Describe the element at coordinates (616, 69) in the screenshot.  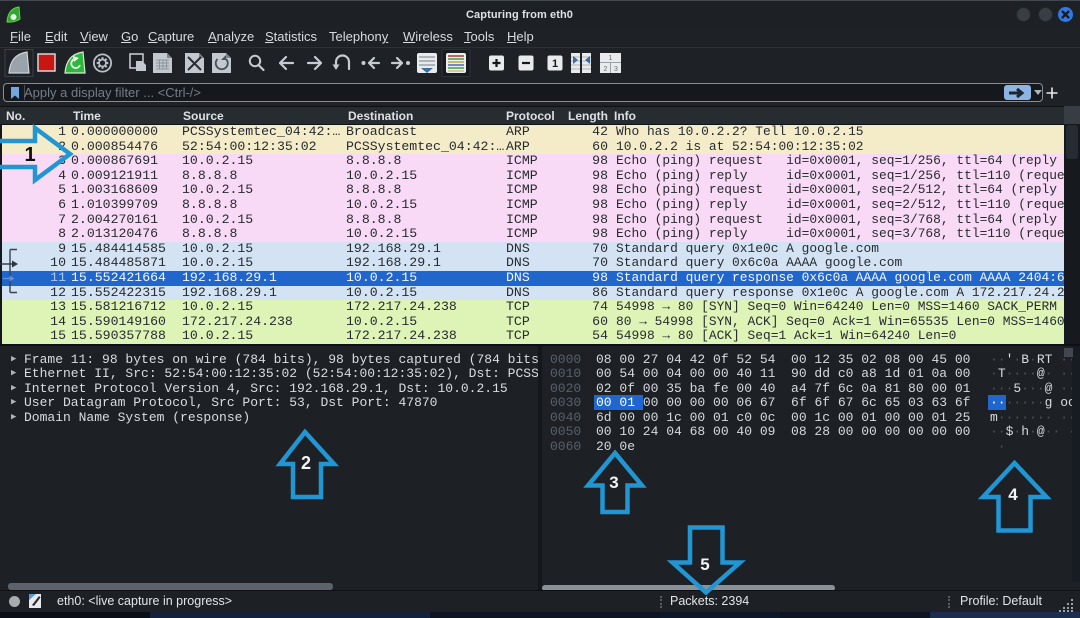
I see `svg-text: 3` at that location.